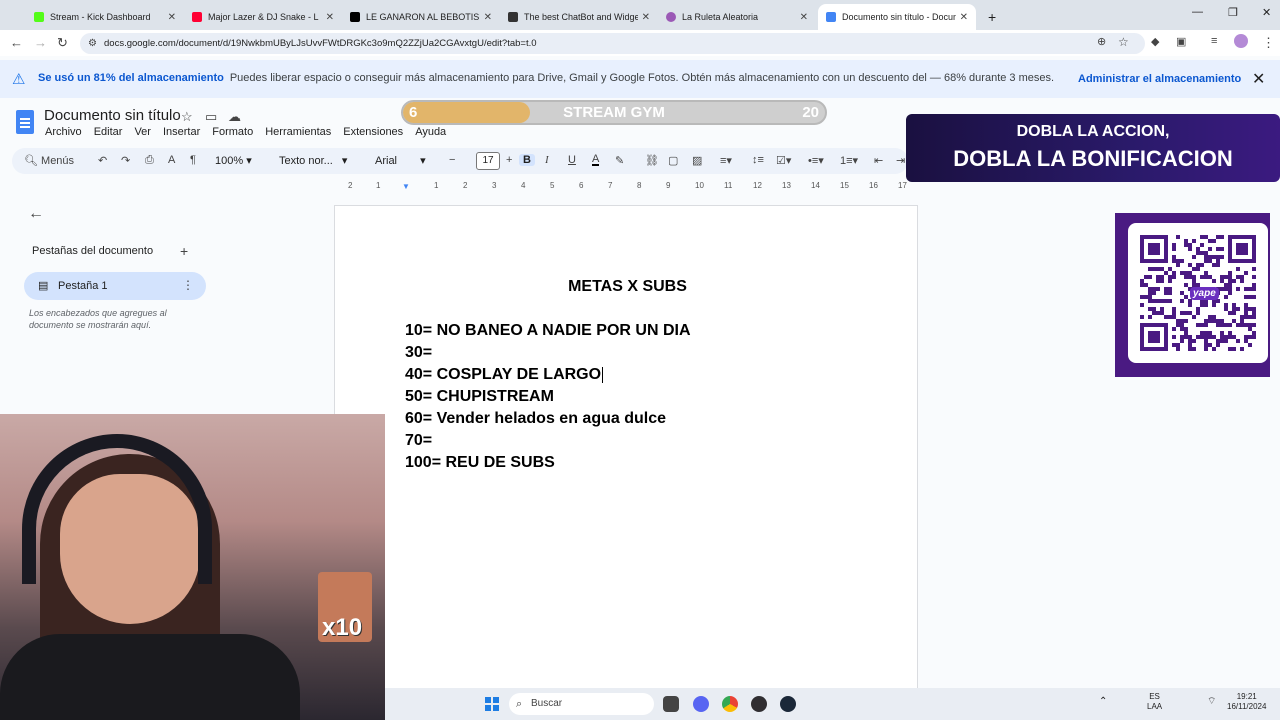 The height and width of the screenshot is (720, 1280). What do you see at coordinates (92, 43) in the screenshot?
I see `site-info-icon: ⚙` at bounding box center [92, 43].